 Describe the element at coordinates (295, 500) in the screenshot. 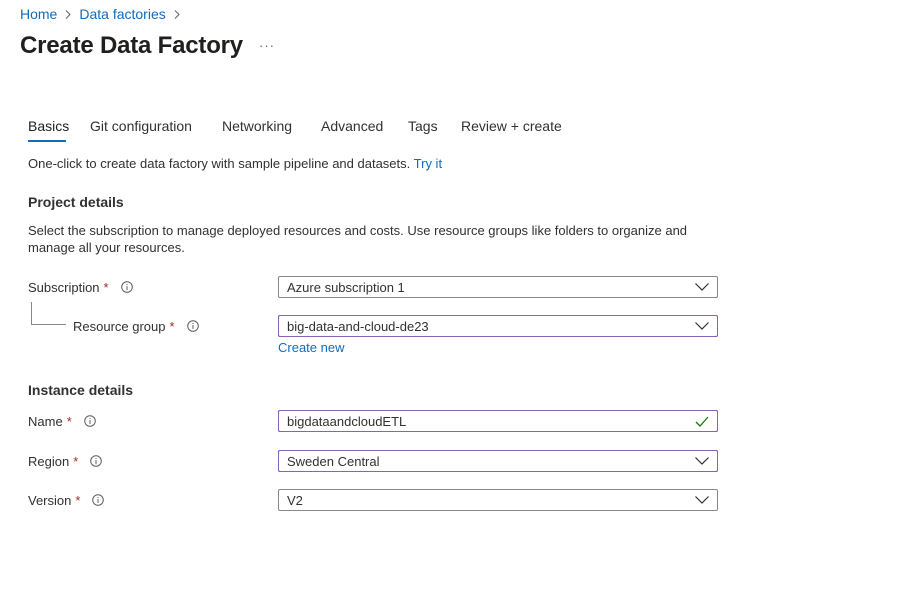

I see `version-value: V2` at that location.